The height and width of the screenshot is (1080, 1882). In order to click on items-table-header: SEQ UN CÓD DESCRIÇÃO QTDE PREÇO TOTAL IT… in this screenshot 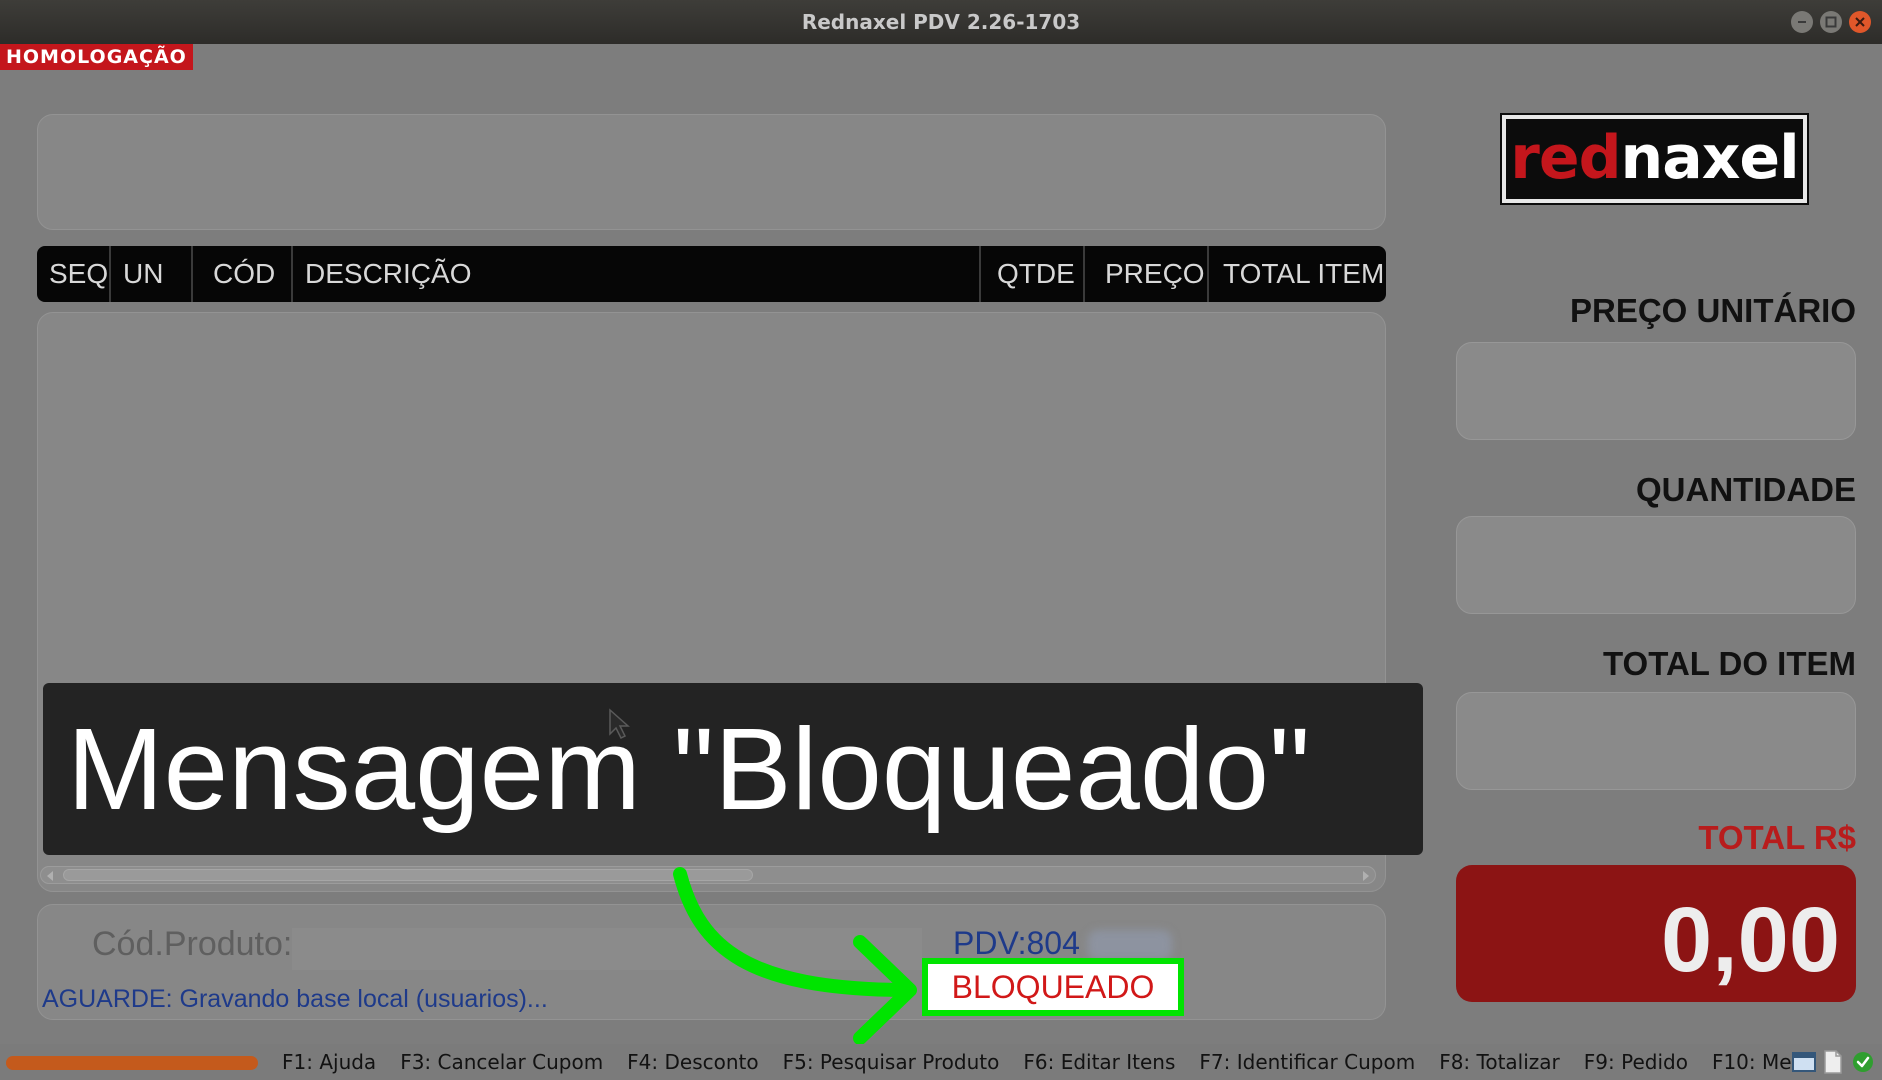, I will do `click(711, 274)`.